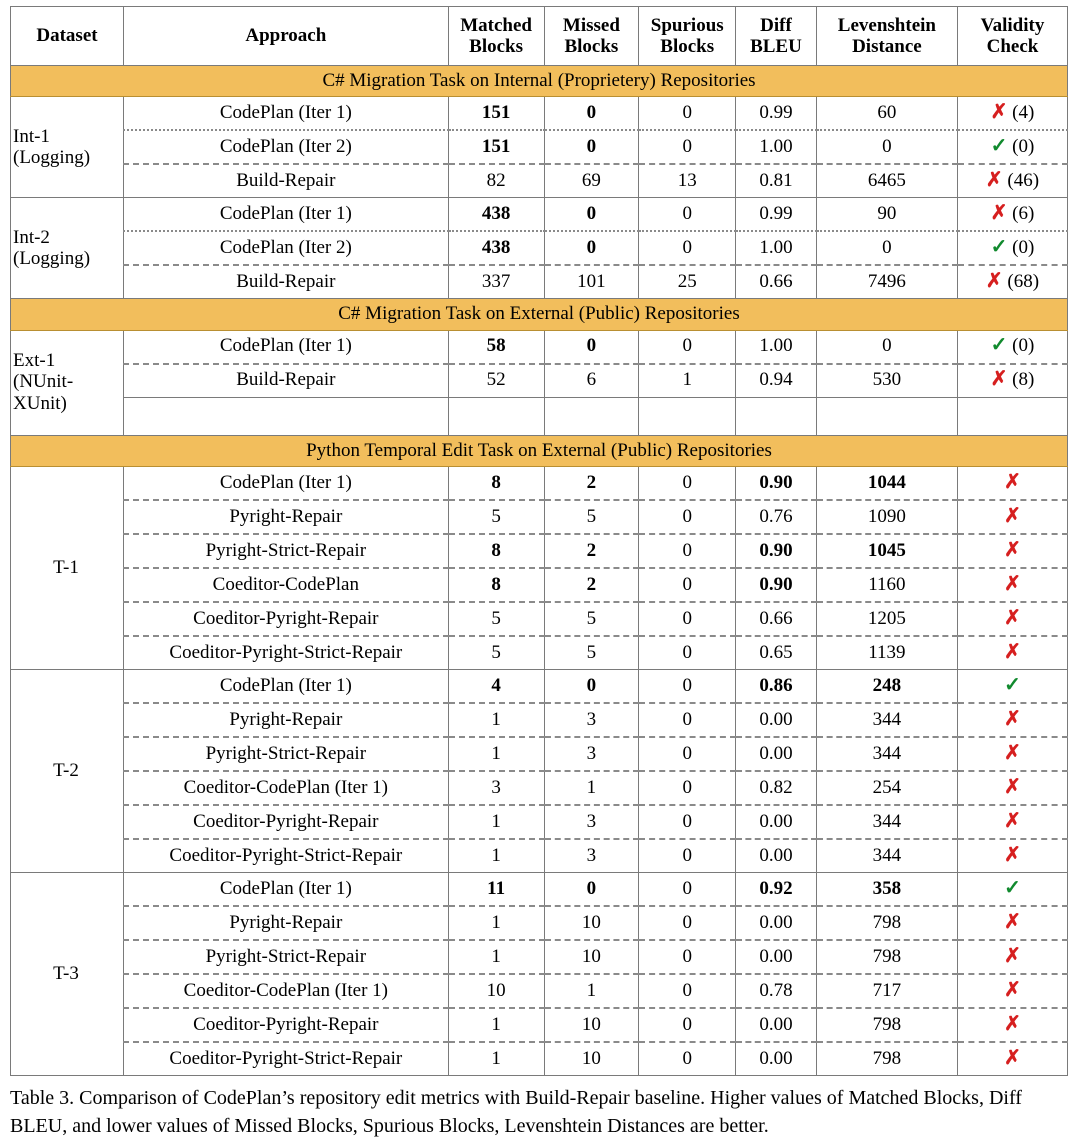  Describe the element at coordinates (886, 550) in the screenshot. I see `metric-lev: 1045` at that location.